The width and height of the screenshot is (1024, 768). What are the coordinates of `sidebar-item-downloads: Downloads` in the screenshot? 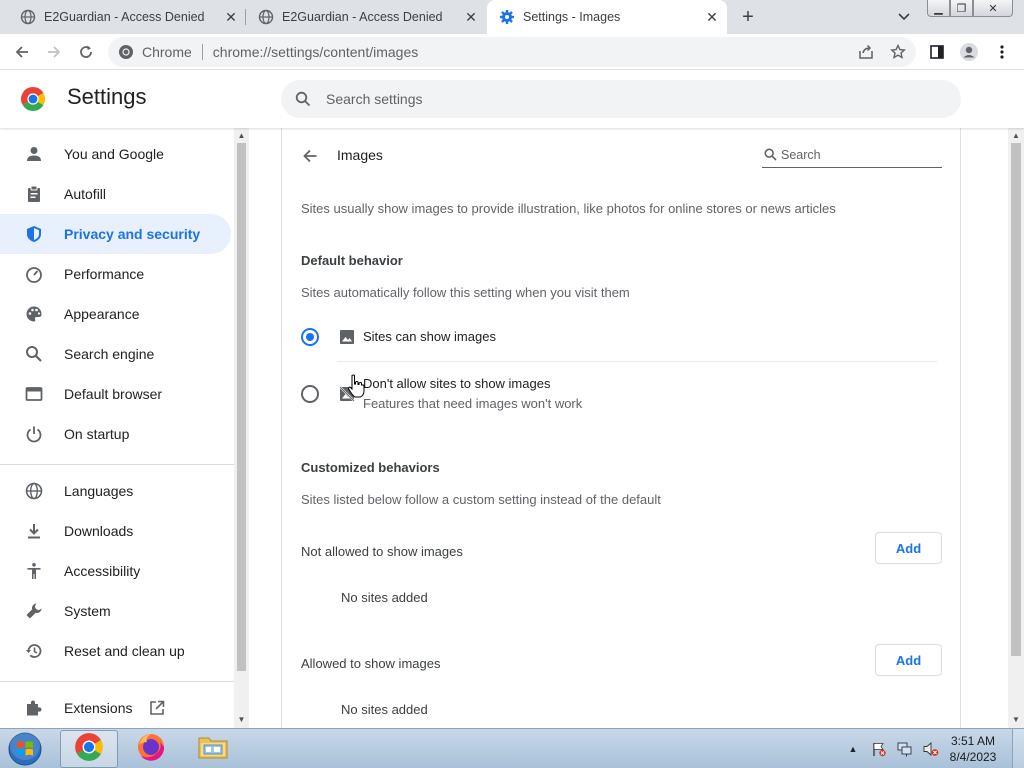 It's located at (115, 531).